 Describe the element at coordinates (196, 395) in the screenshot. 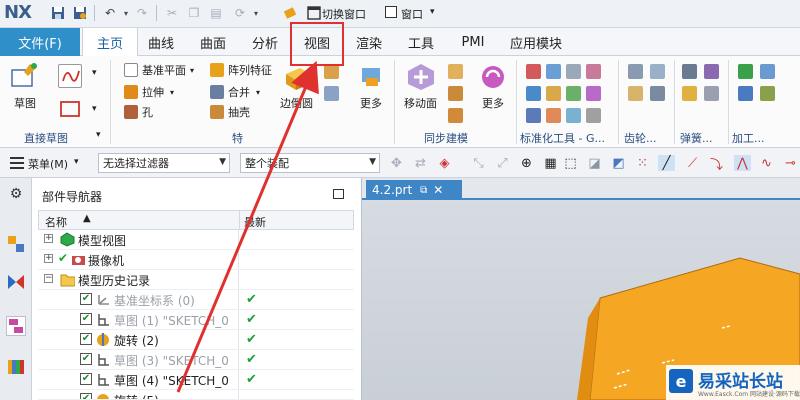

I see `tree-row-revolve-5: ✔ 旋转 (5)` at that location.